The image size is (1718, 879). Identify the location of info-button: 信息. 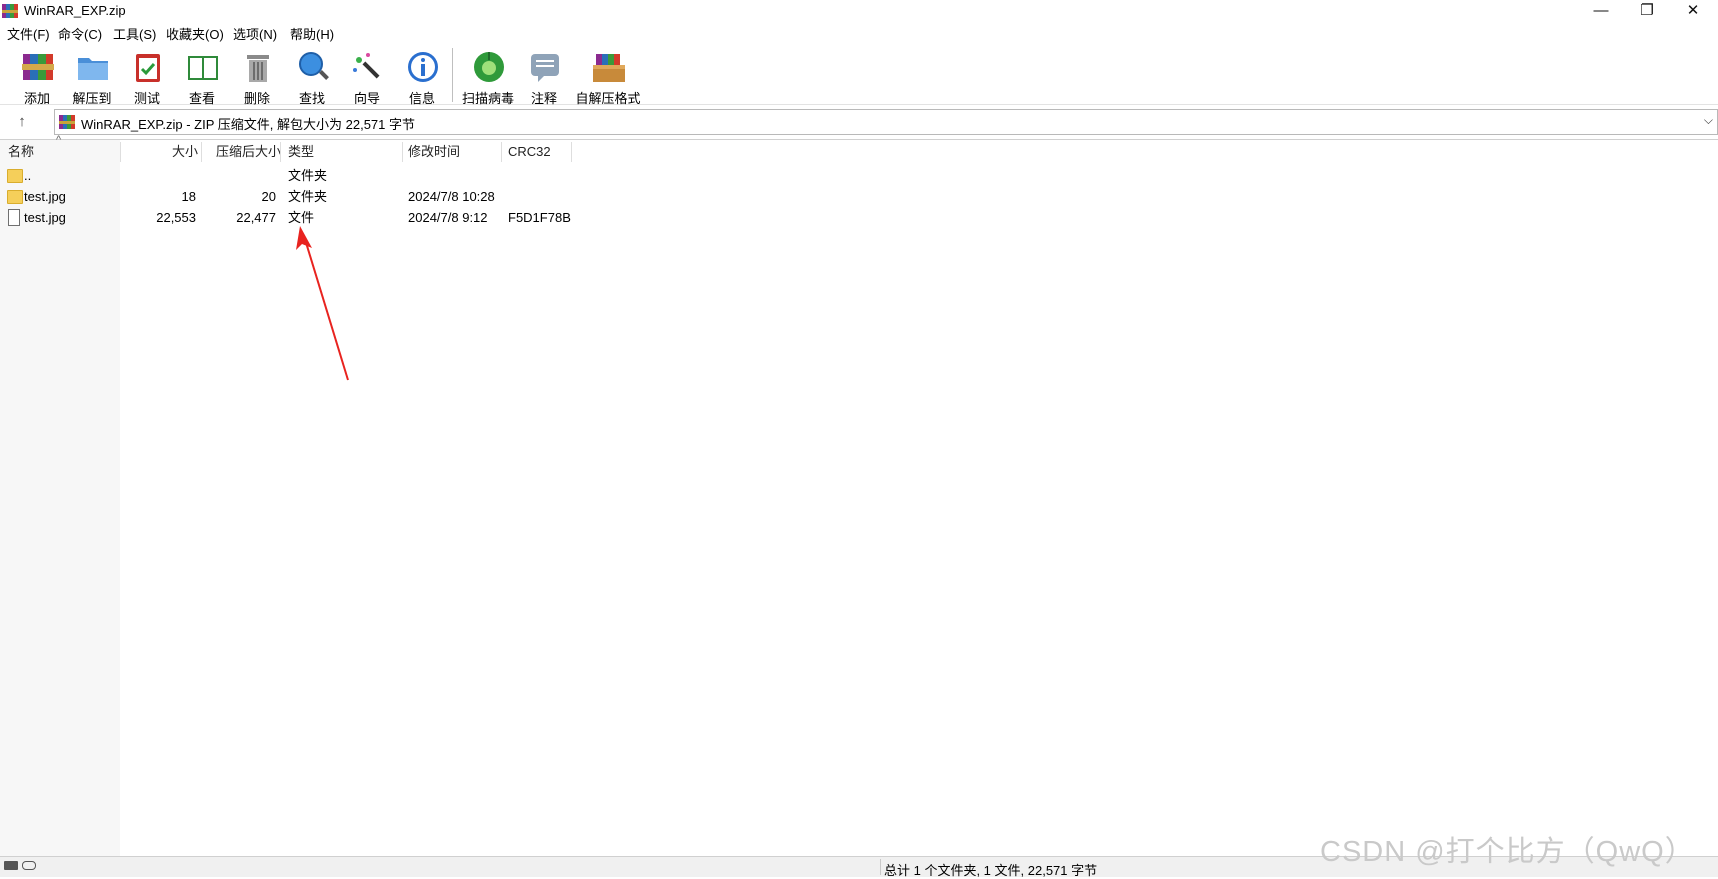
(422, 76).